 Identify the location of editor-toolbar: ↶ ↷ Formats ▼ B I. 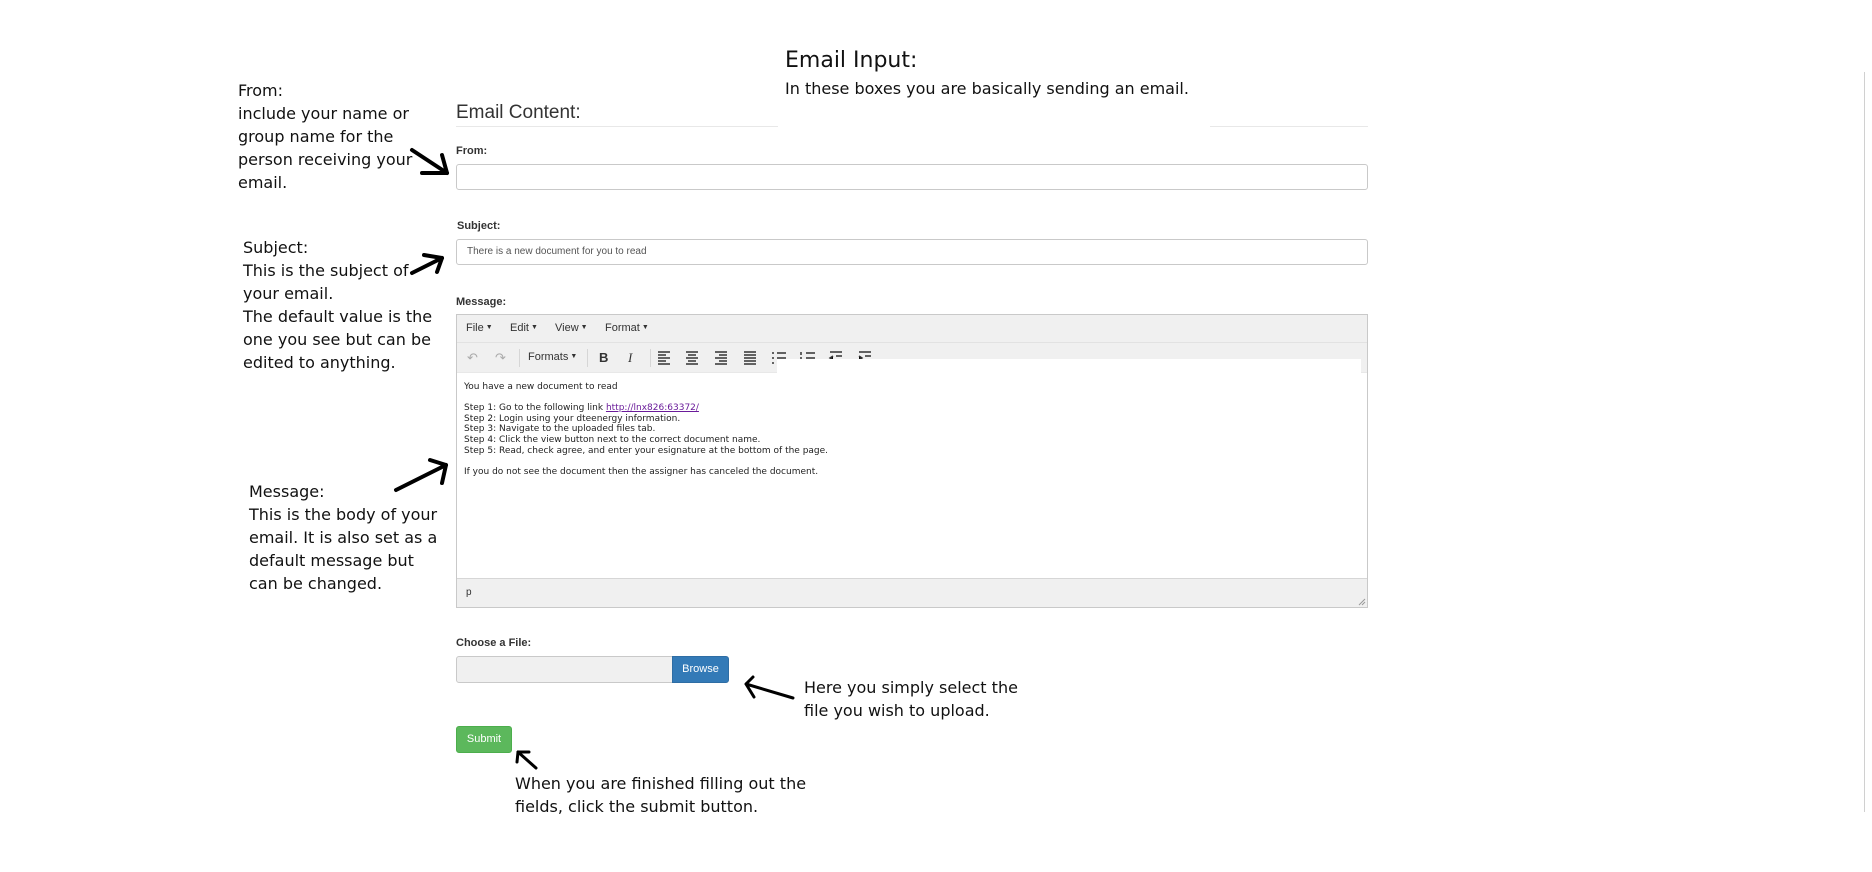
(912, 358).